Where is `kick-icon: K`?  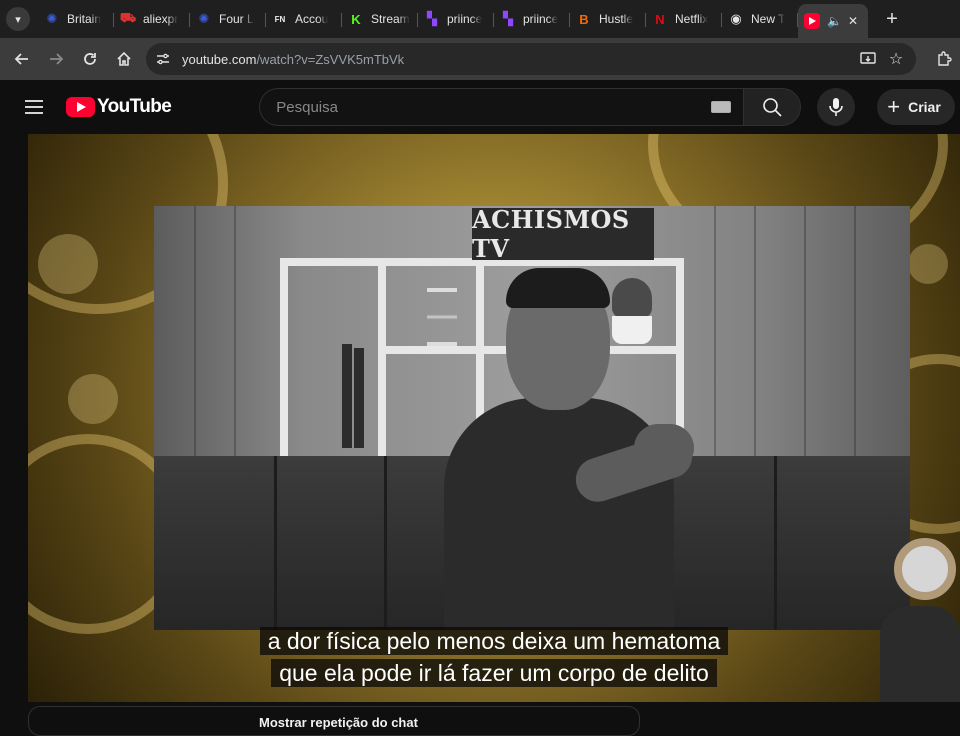
kick-icon: K is located at coordinates (356, 19).